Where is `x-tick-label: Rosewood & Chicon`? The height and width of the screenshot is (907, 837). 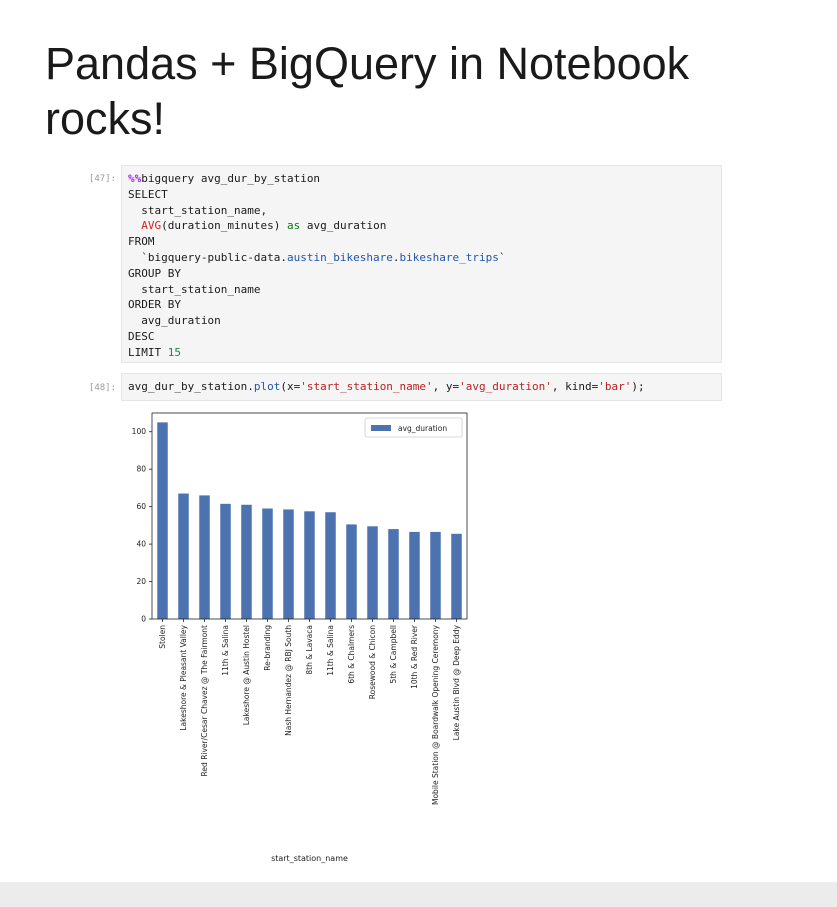
x-tick-label: Rosewood & Chicon is located at coordinates (372, 662).